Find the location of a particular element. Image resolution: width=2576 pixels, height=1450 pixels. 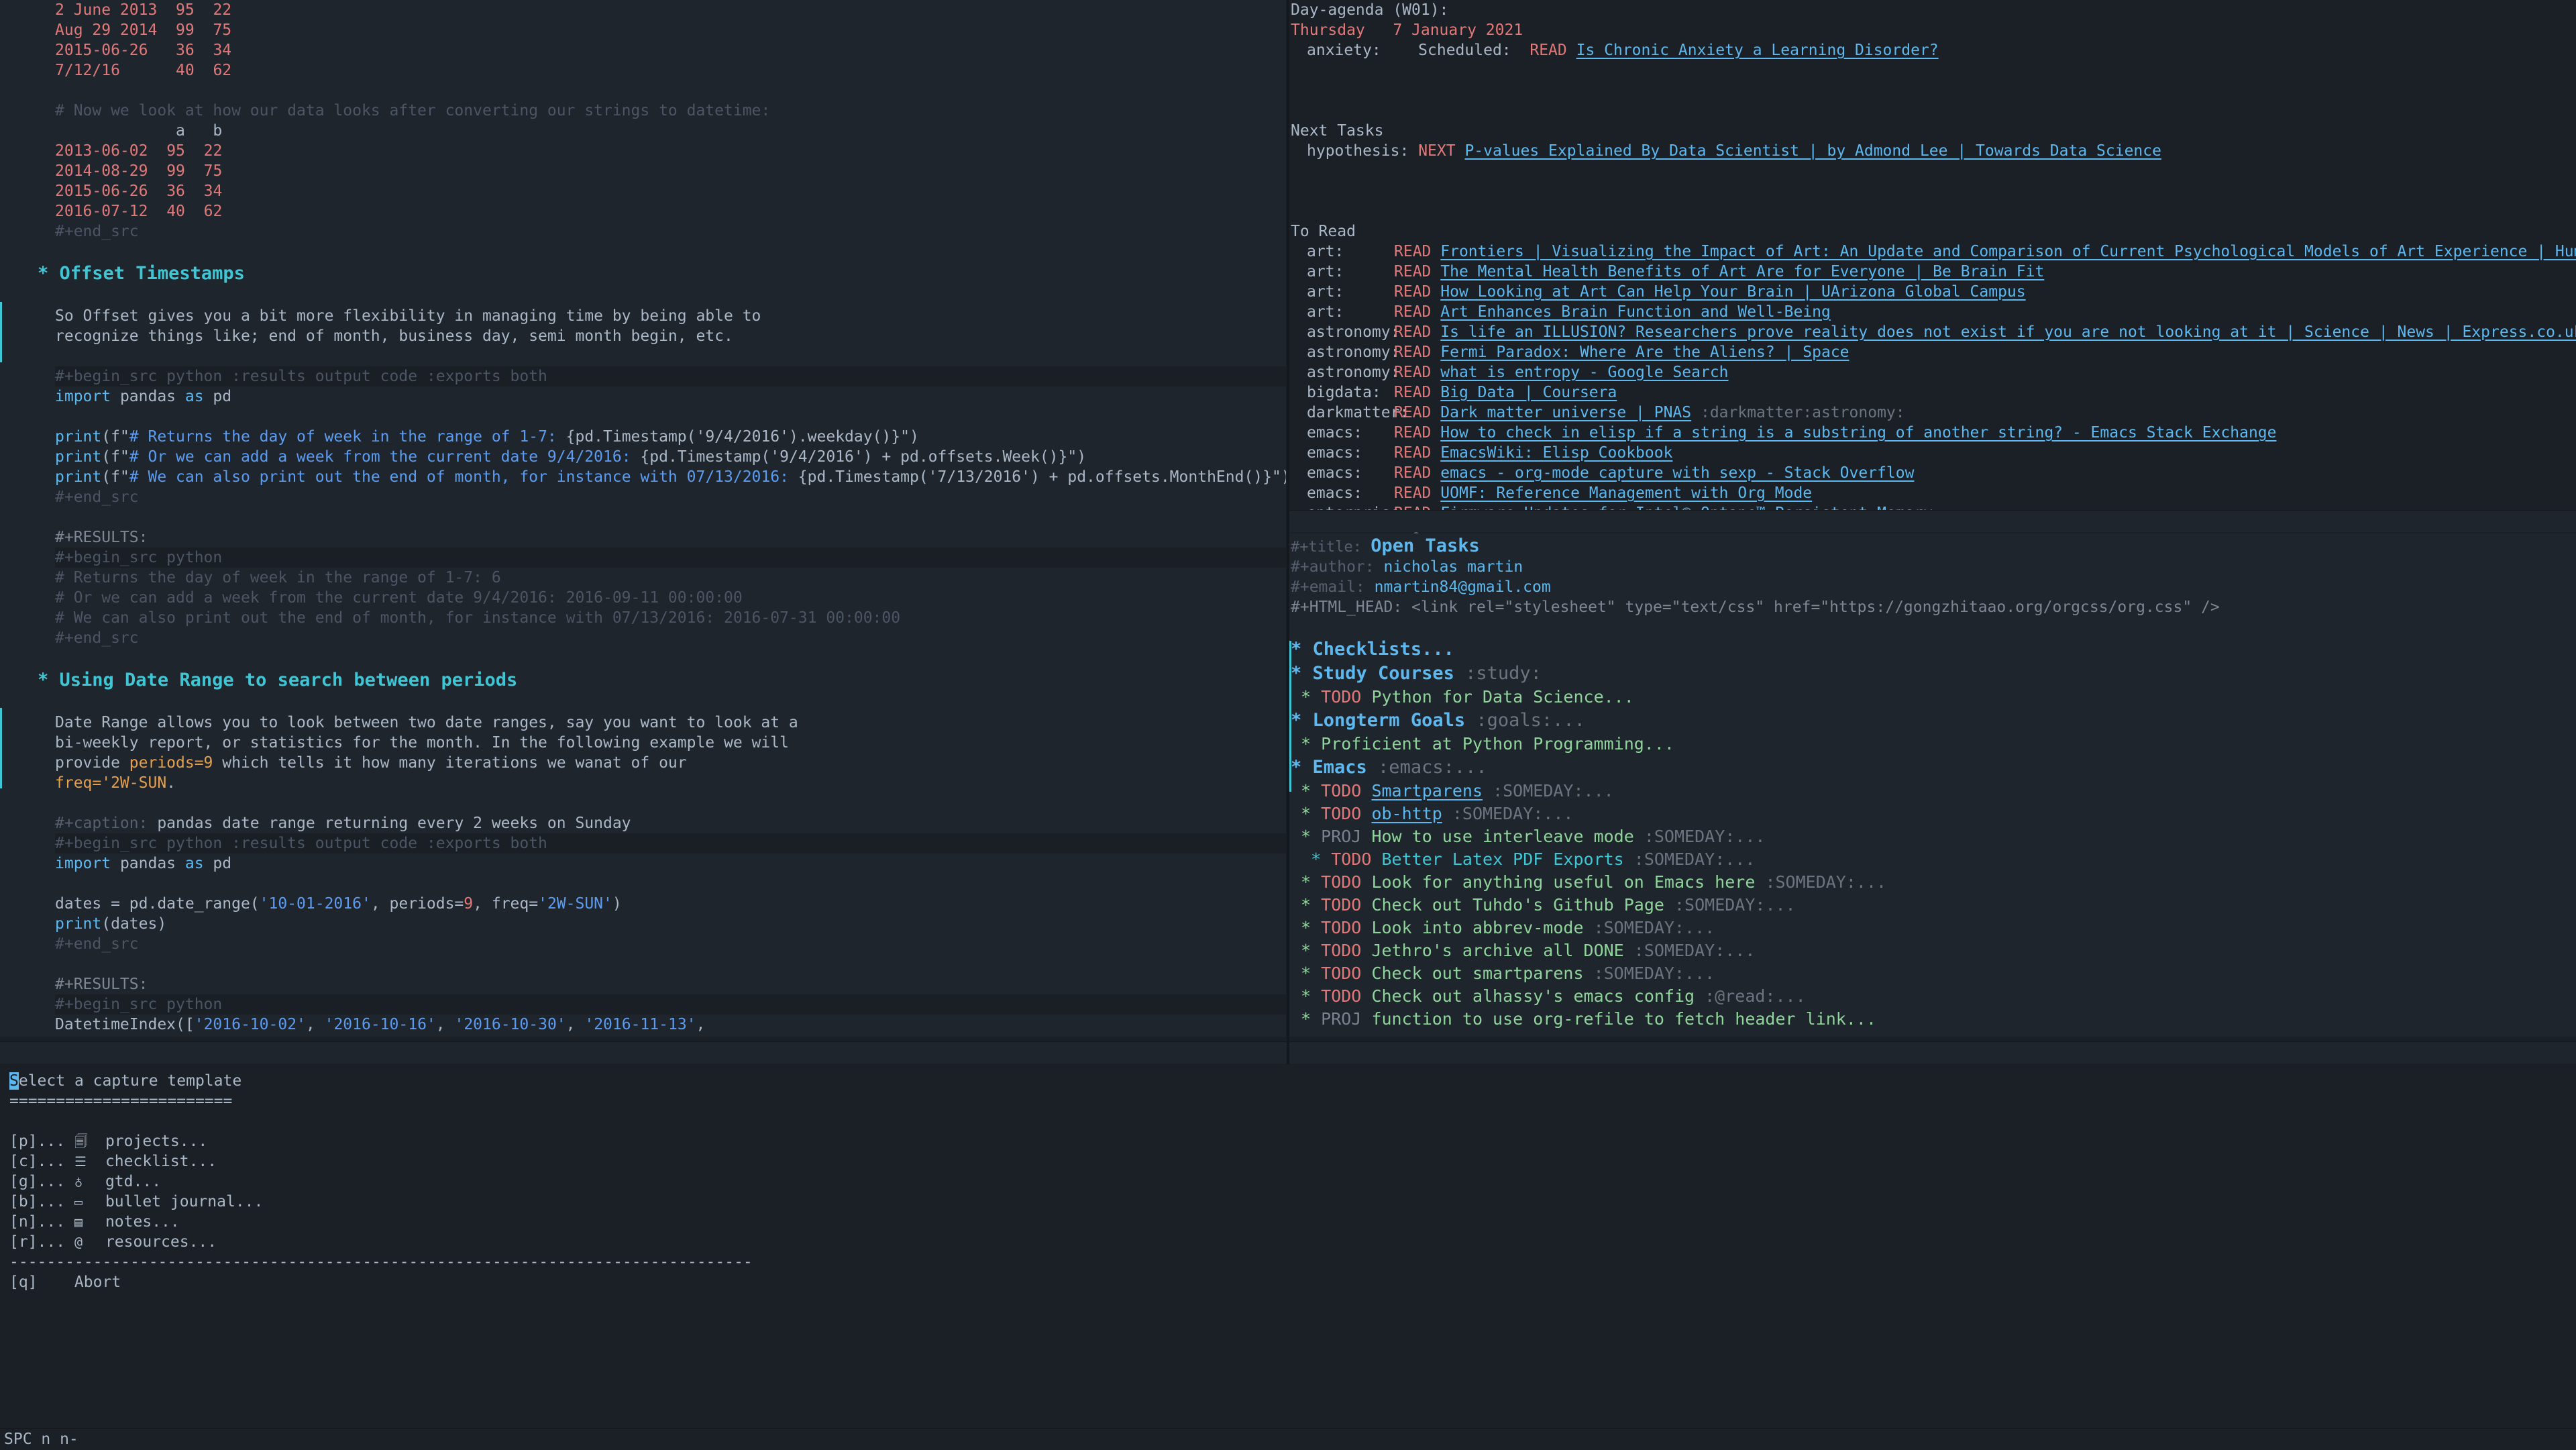

string: '10-01-2016' is located at coordinates (315, 904).